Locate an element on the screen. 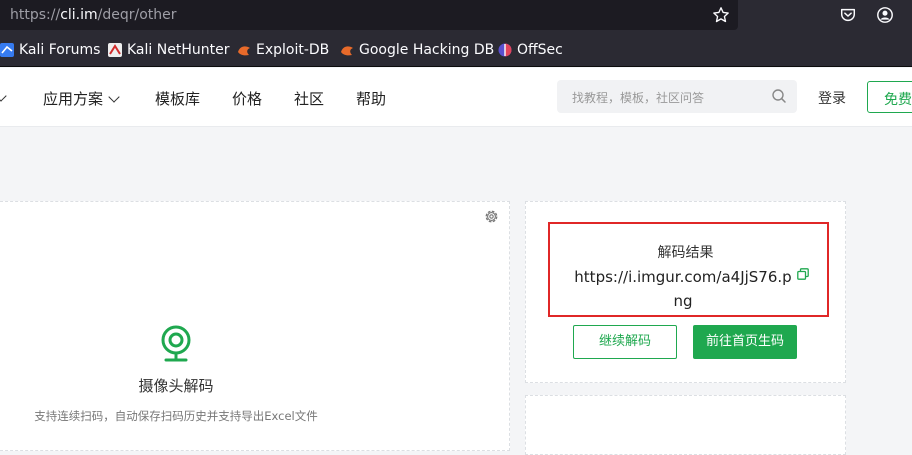 The width and height of the screenshot is (912, 455). nav-solutions: 应用方案 is located at coordinates (81, 98).